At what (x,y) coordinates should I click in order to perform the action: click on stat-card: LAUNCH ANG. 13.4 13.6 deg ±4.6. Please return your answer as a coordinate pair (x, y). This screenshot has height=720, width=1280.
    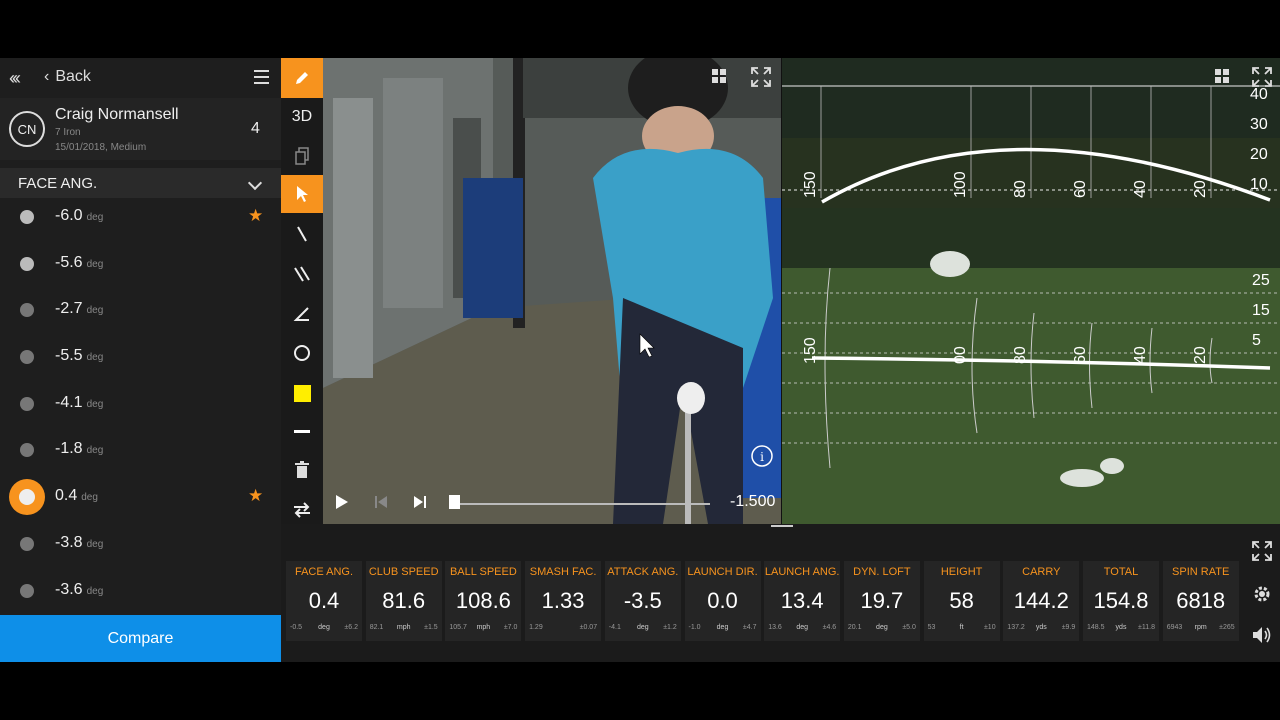
    Looking at the image, I should click on (802, 601).